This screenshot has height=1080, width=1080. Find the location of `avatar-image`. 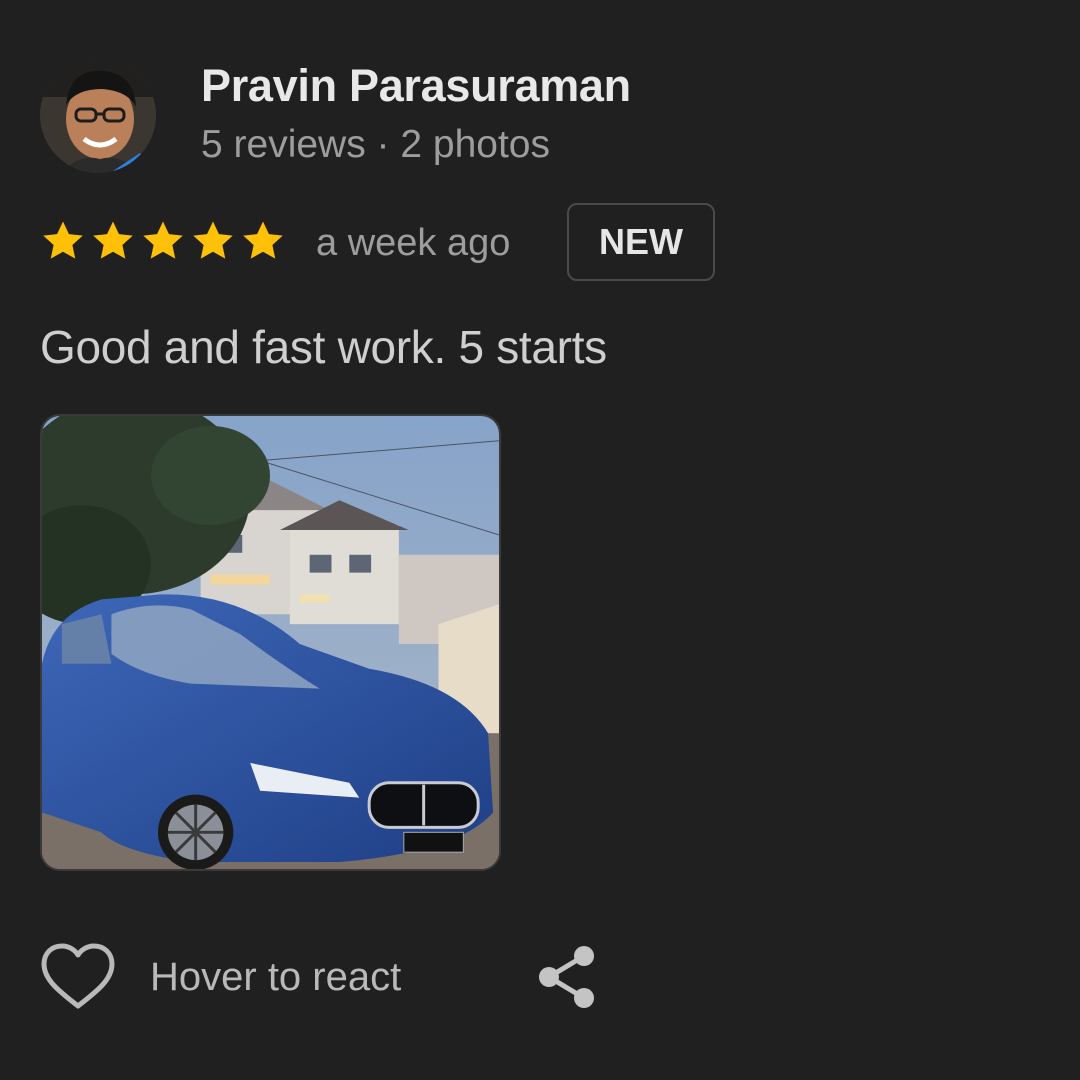

avatar-image is located at coordinates (98, 115).